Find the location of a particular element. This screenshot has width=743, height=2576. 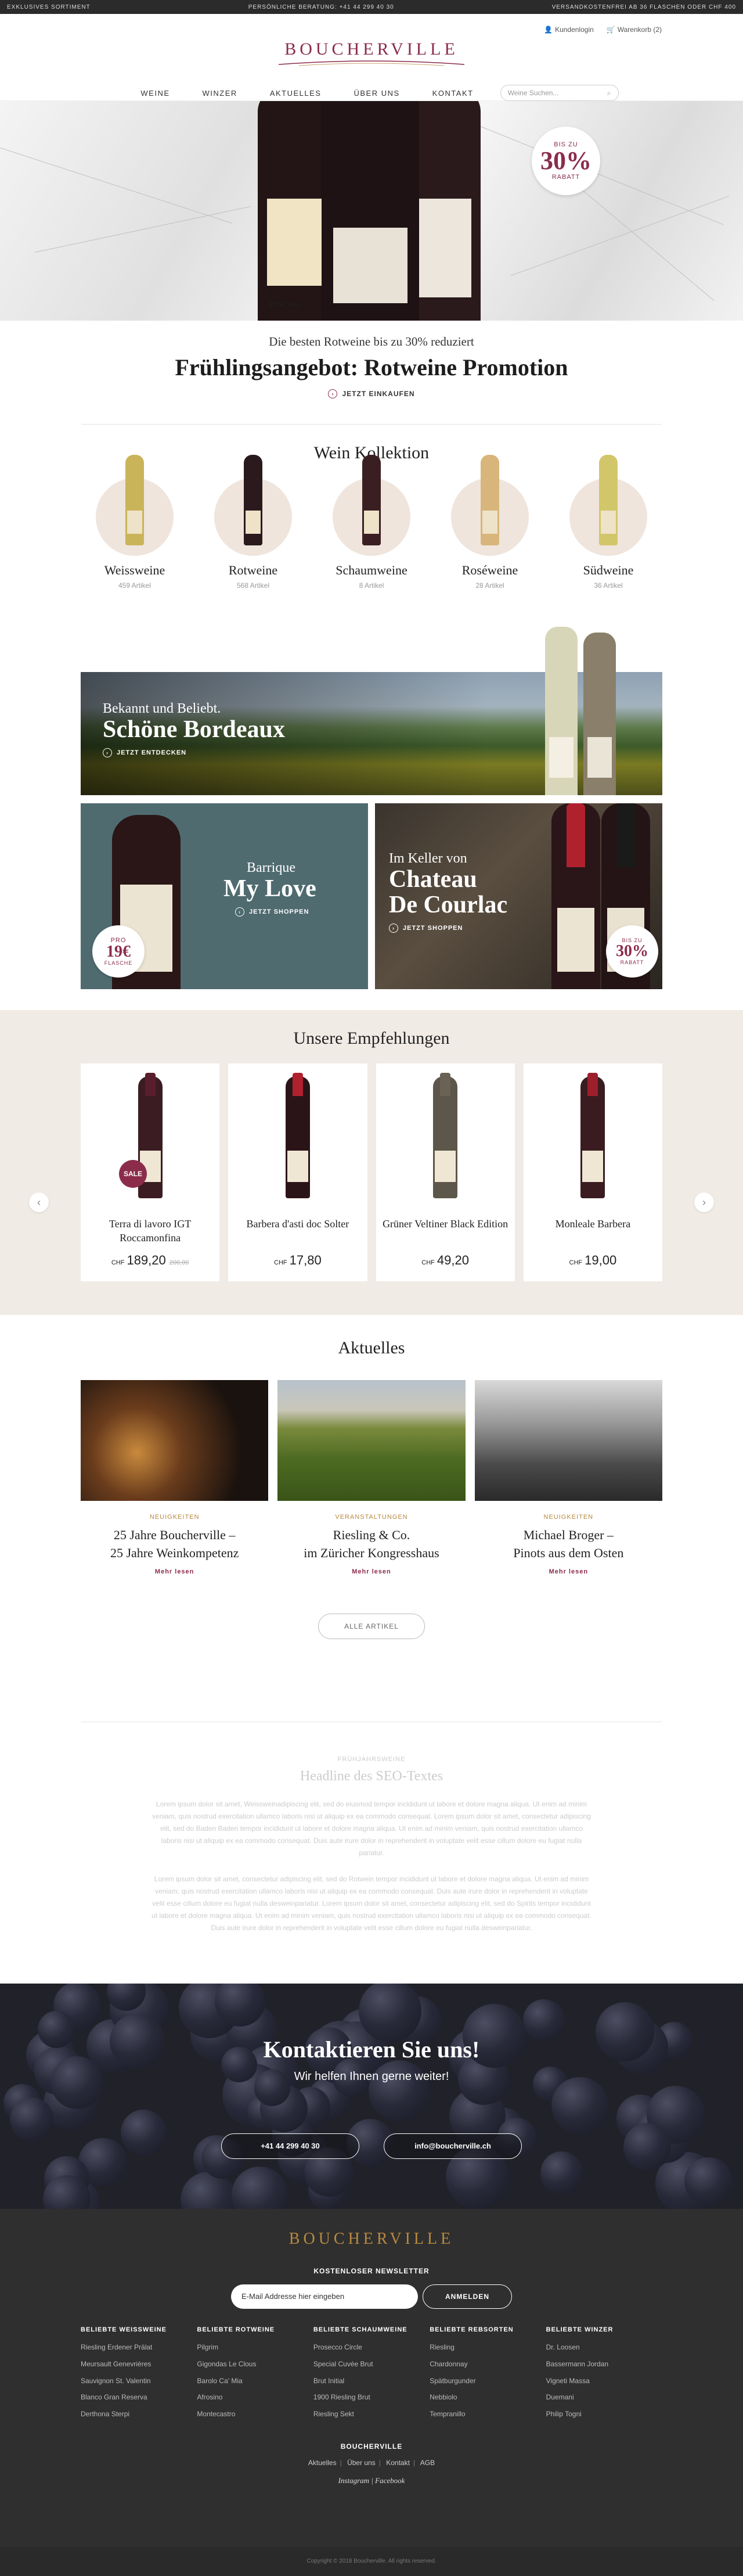

footer-link: Riesling is located at coordinates (488, 2347).